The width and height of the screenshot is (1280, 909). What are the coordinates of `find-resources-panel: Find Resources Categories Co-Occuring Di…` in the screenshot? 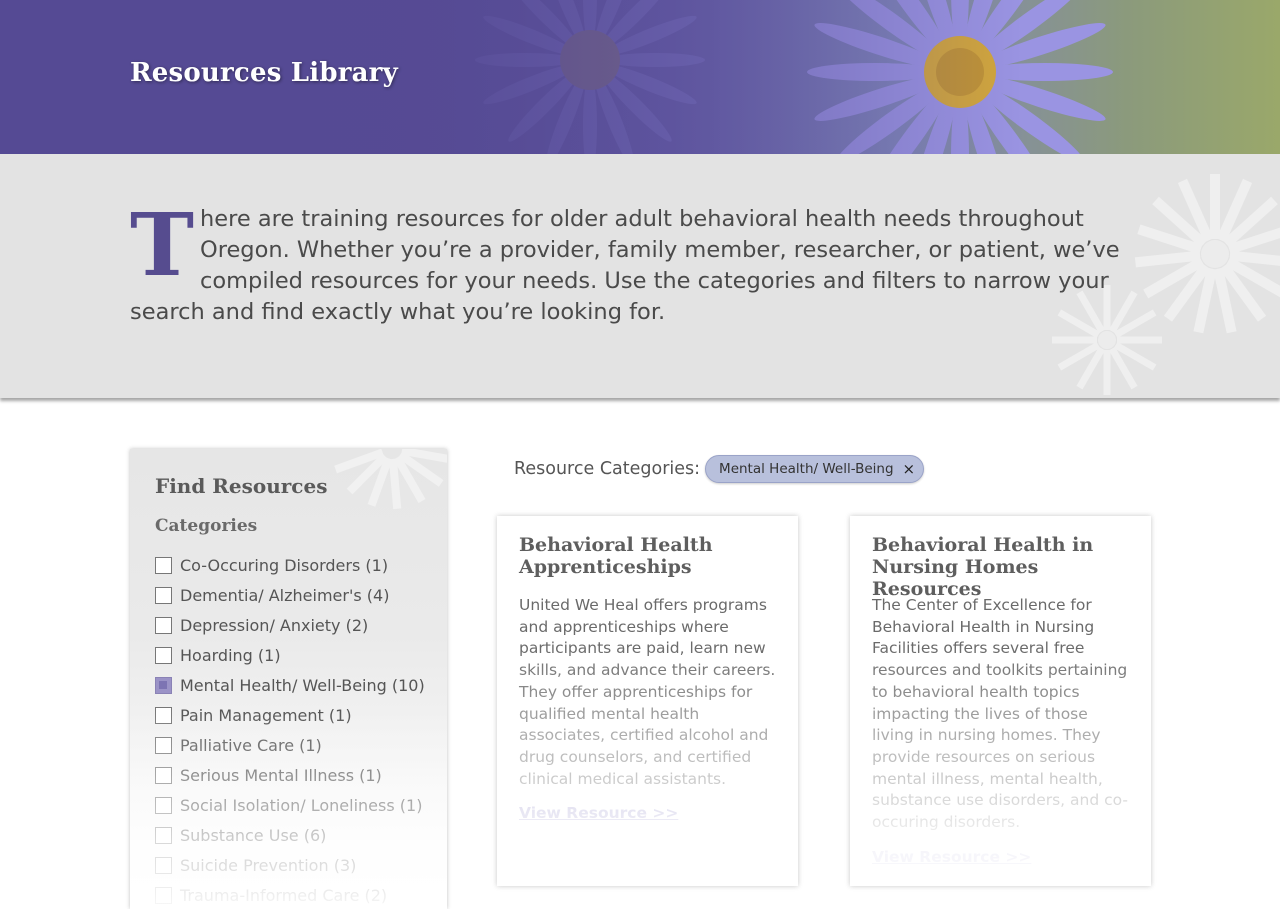 It's located at (288, 679).